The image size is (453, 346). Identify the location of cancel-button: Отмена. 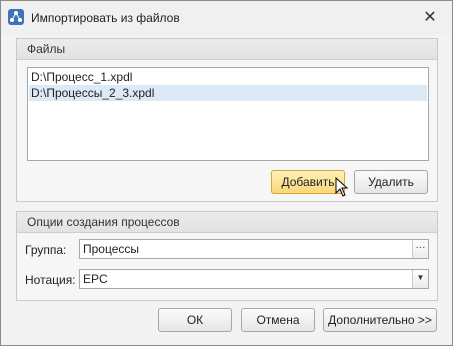
(278, 320).